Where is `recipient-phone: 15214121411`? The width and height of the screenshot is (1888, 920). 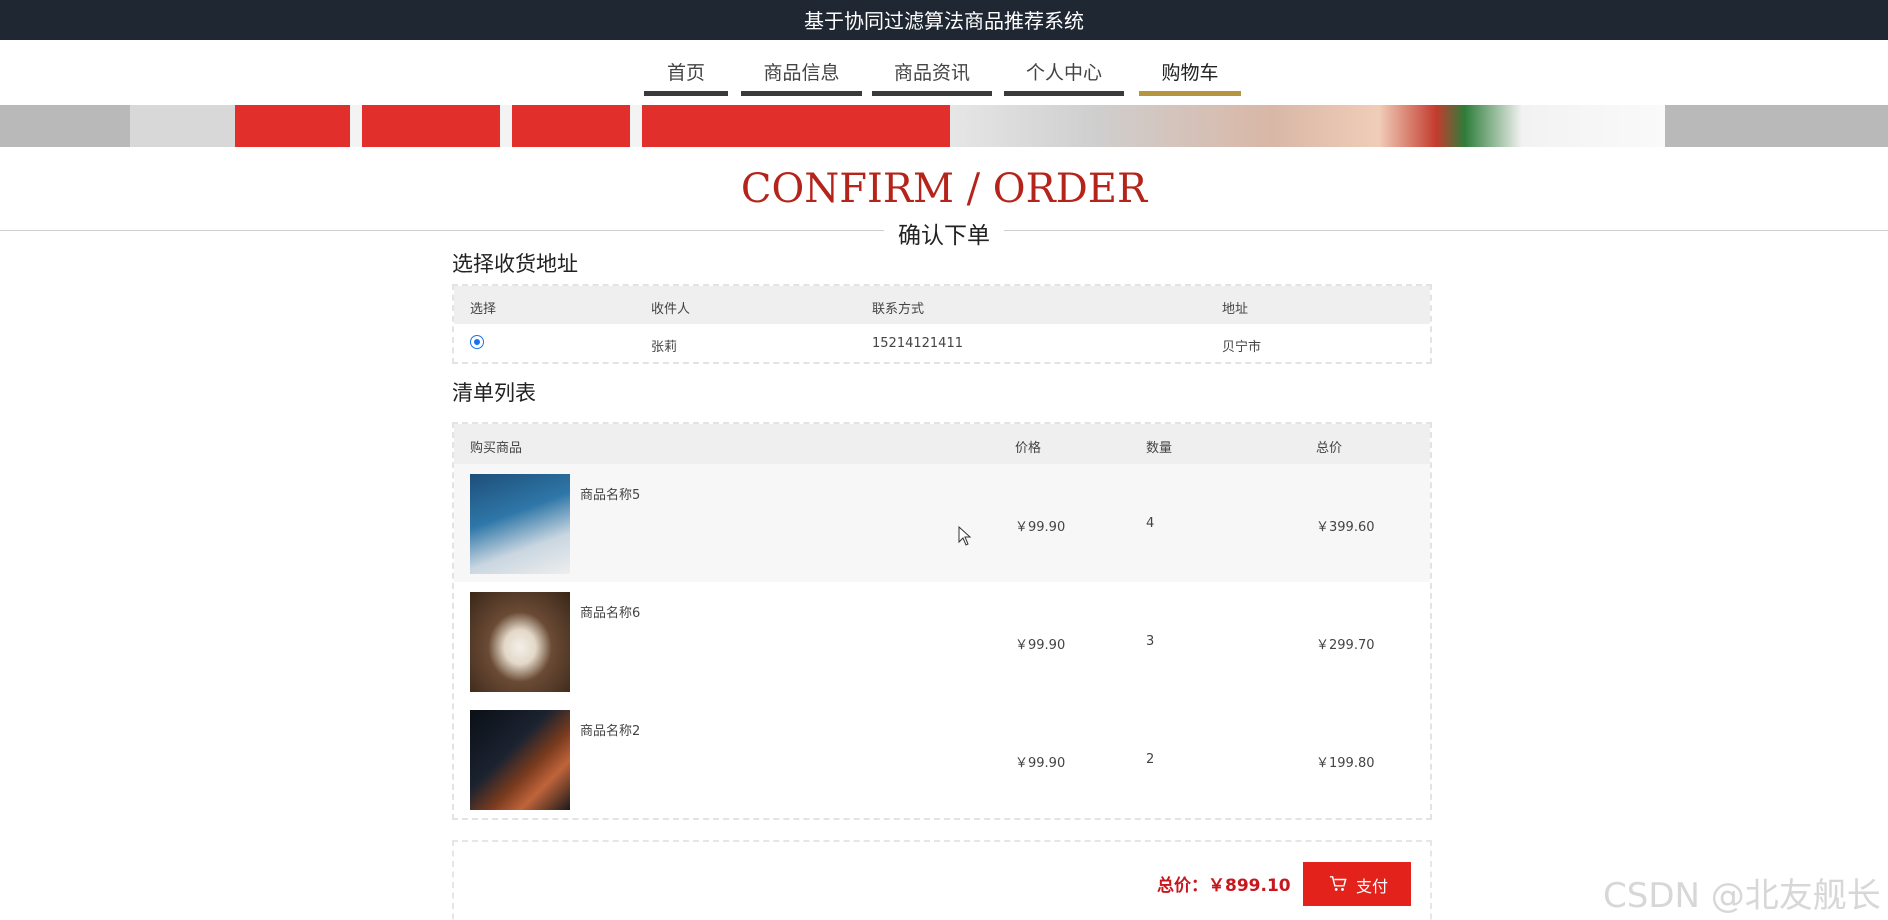
recipient-phone: 15214121411 is located at coordinates (917, 343).